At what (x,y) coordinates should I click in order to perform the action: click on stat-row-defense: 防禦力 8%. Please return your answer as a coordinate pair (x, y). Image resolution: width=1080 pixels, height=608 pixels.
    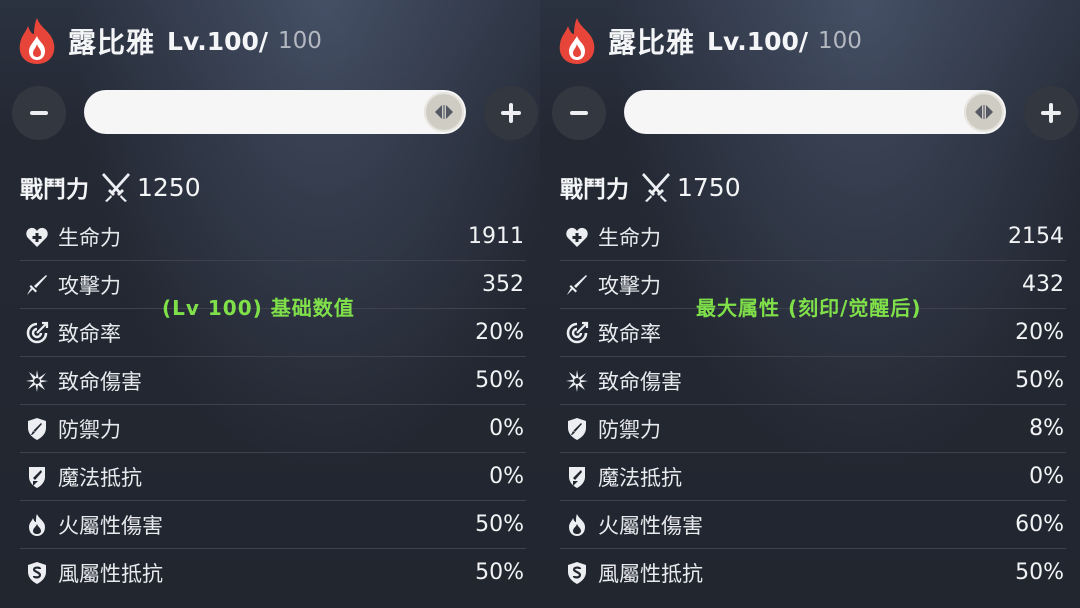
    Looking at the image, I should click on (813, 429).